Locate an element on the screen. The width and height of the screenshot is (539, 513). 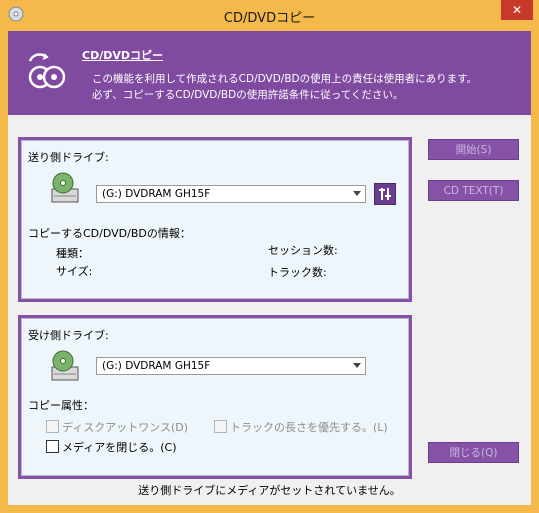
drive-settings-button is located at coordinates (385, 194).